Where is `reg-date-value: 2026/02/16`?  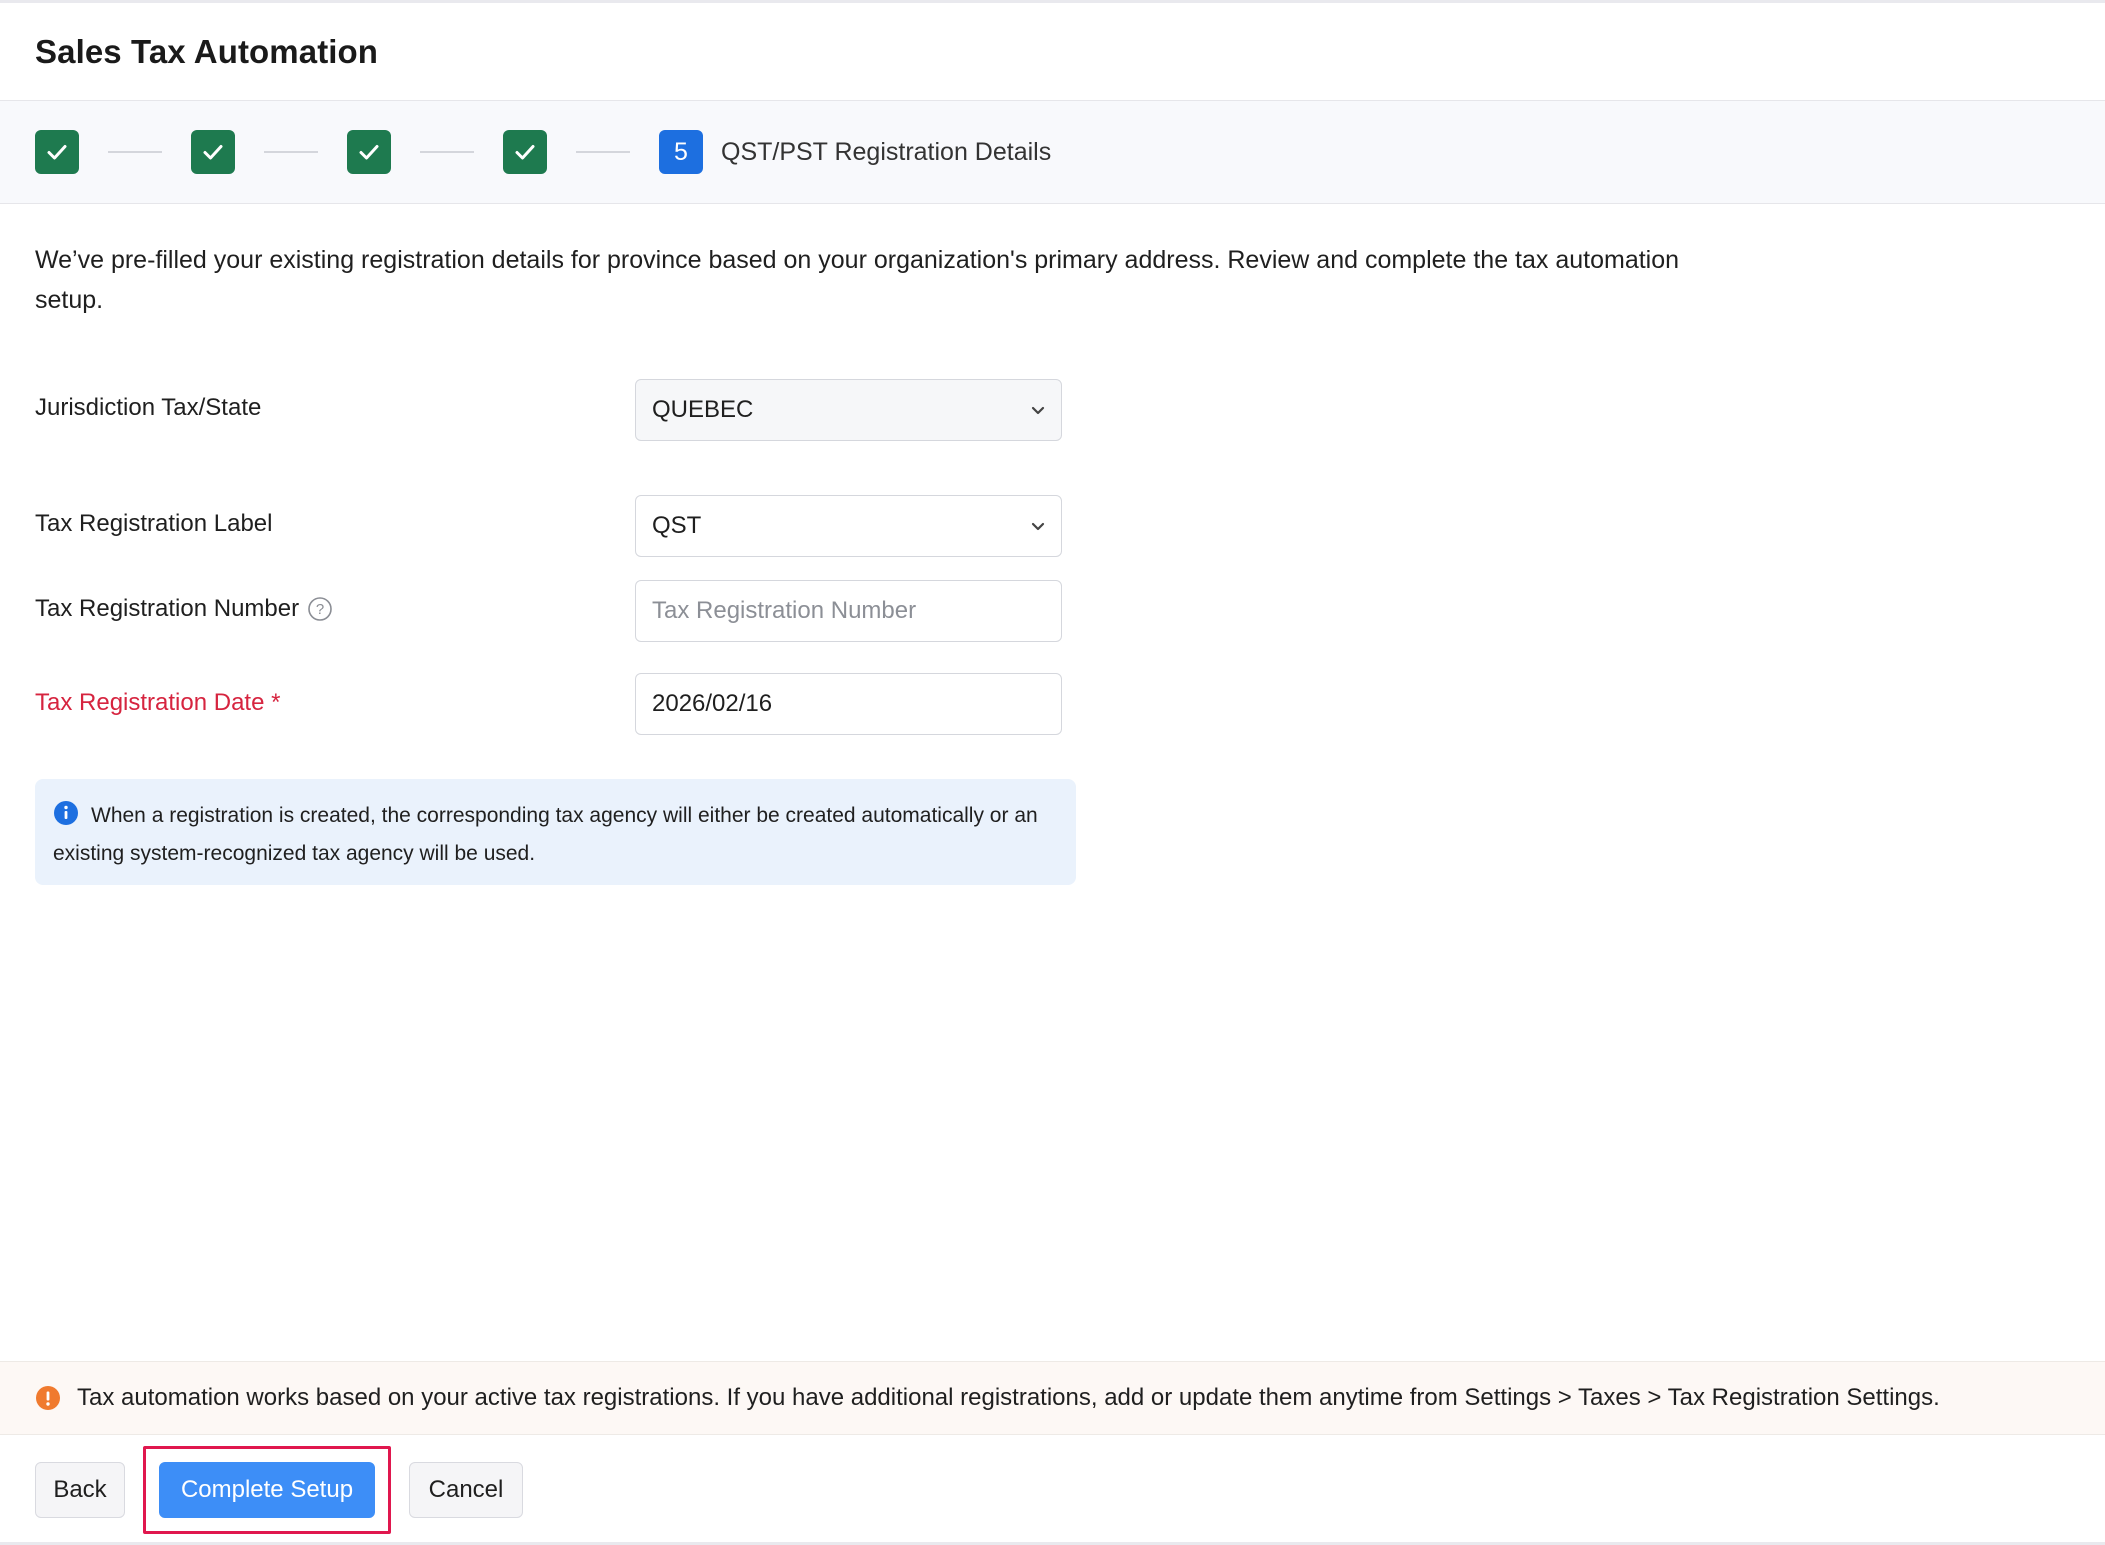 reg-date-value: 2026/02/16 is located at coordinates (712, 703).